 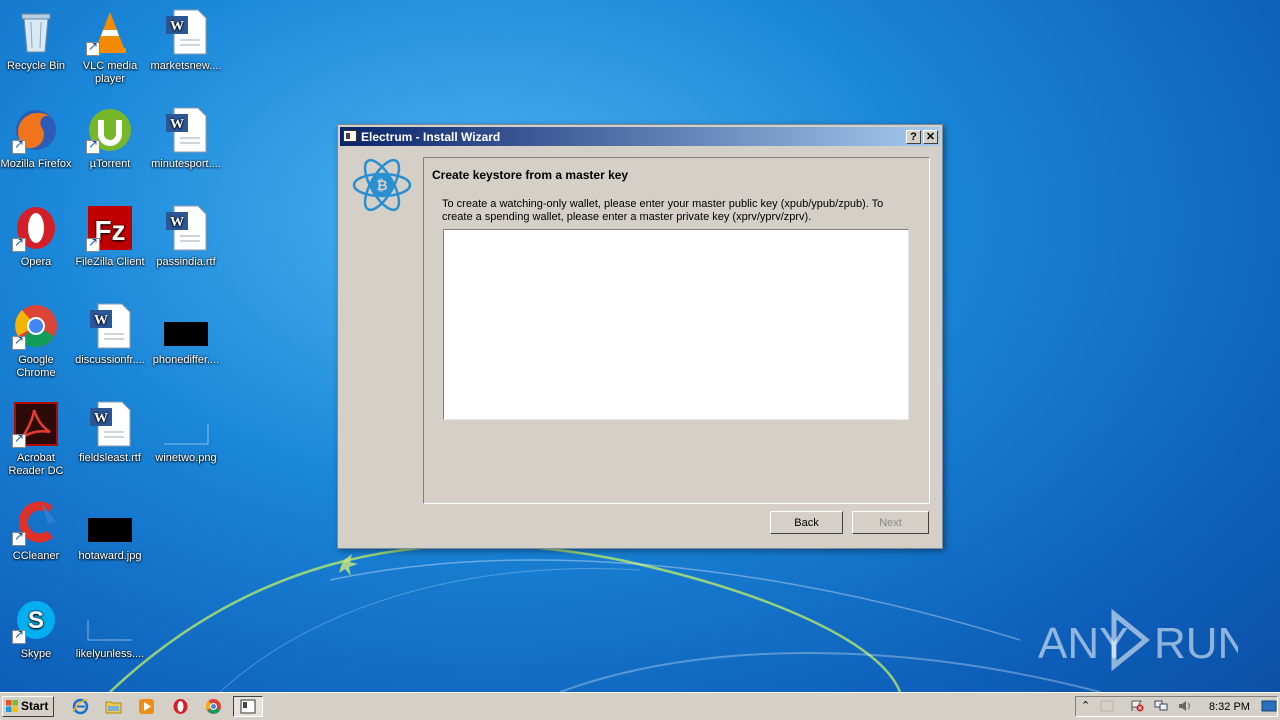 What do you see at coordinates (35, 706) in the screenshot?
I see `start-label: Start` at bounding box center [35, 706].